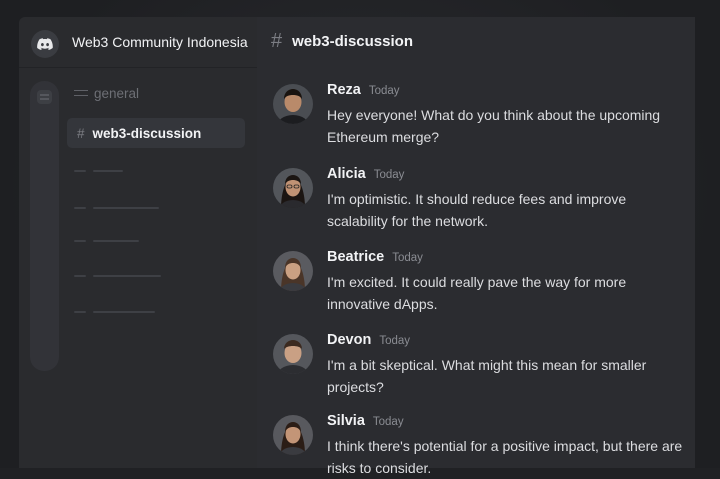 The image size is (720, 479). I want to click on channel-item-general: general, so click(106, 93).